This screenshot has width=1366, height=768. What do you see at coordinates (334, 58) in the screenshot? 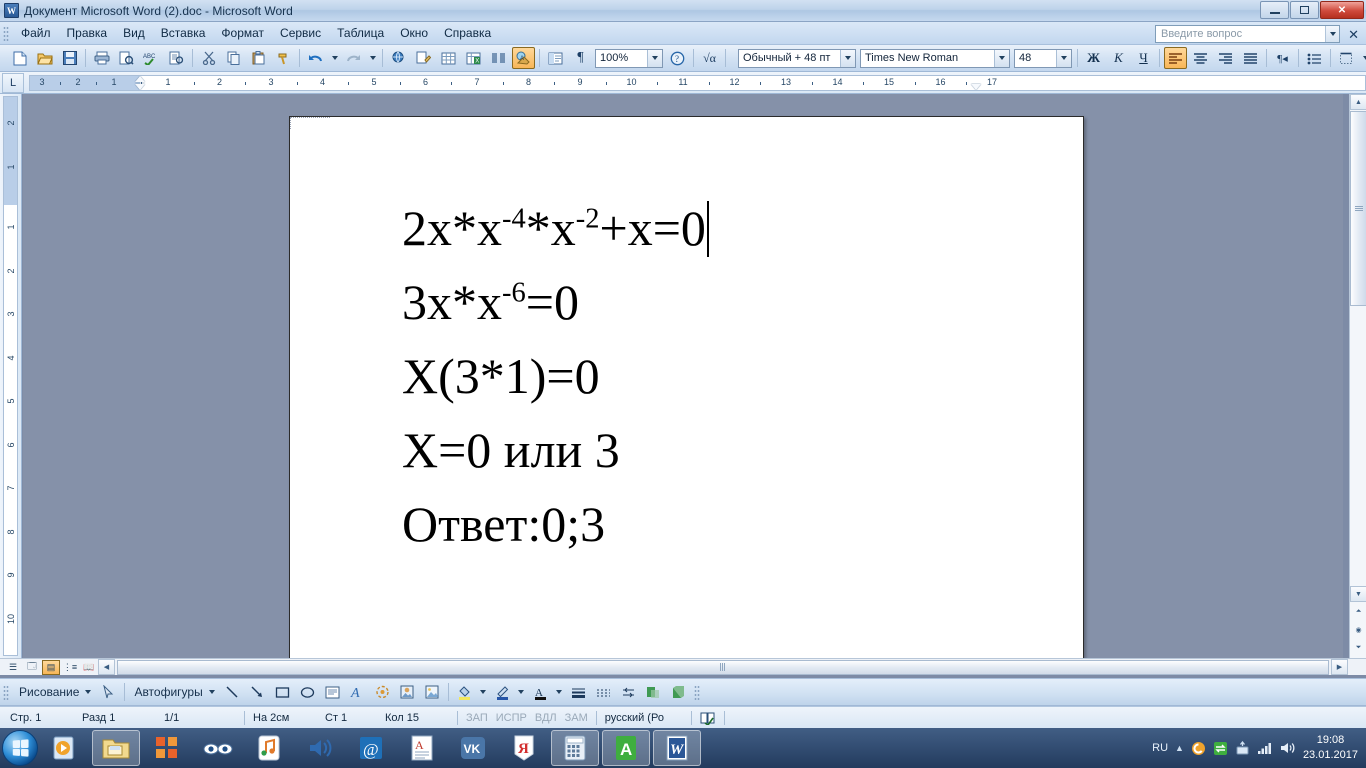
I see `undo-dropdown-icon` at bounding box center [334, 58].